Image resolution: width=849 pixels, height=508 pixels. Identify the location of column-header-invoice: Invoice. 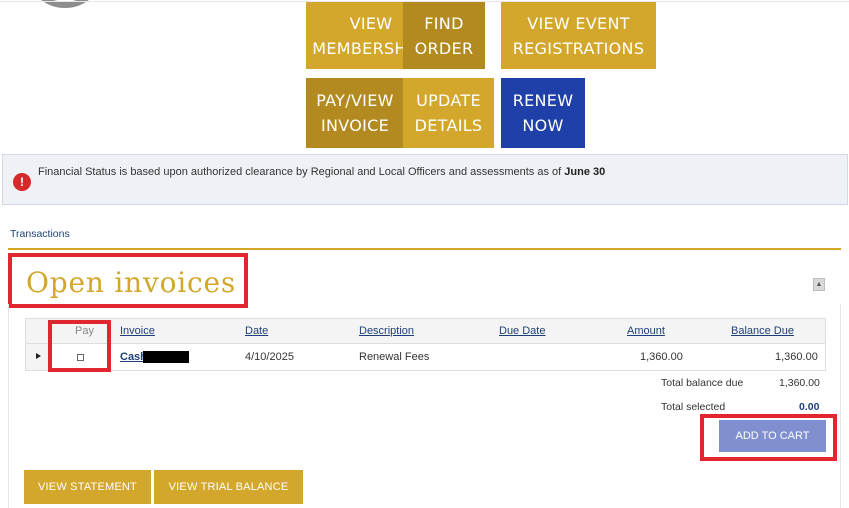
(137, 331).